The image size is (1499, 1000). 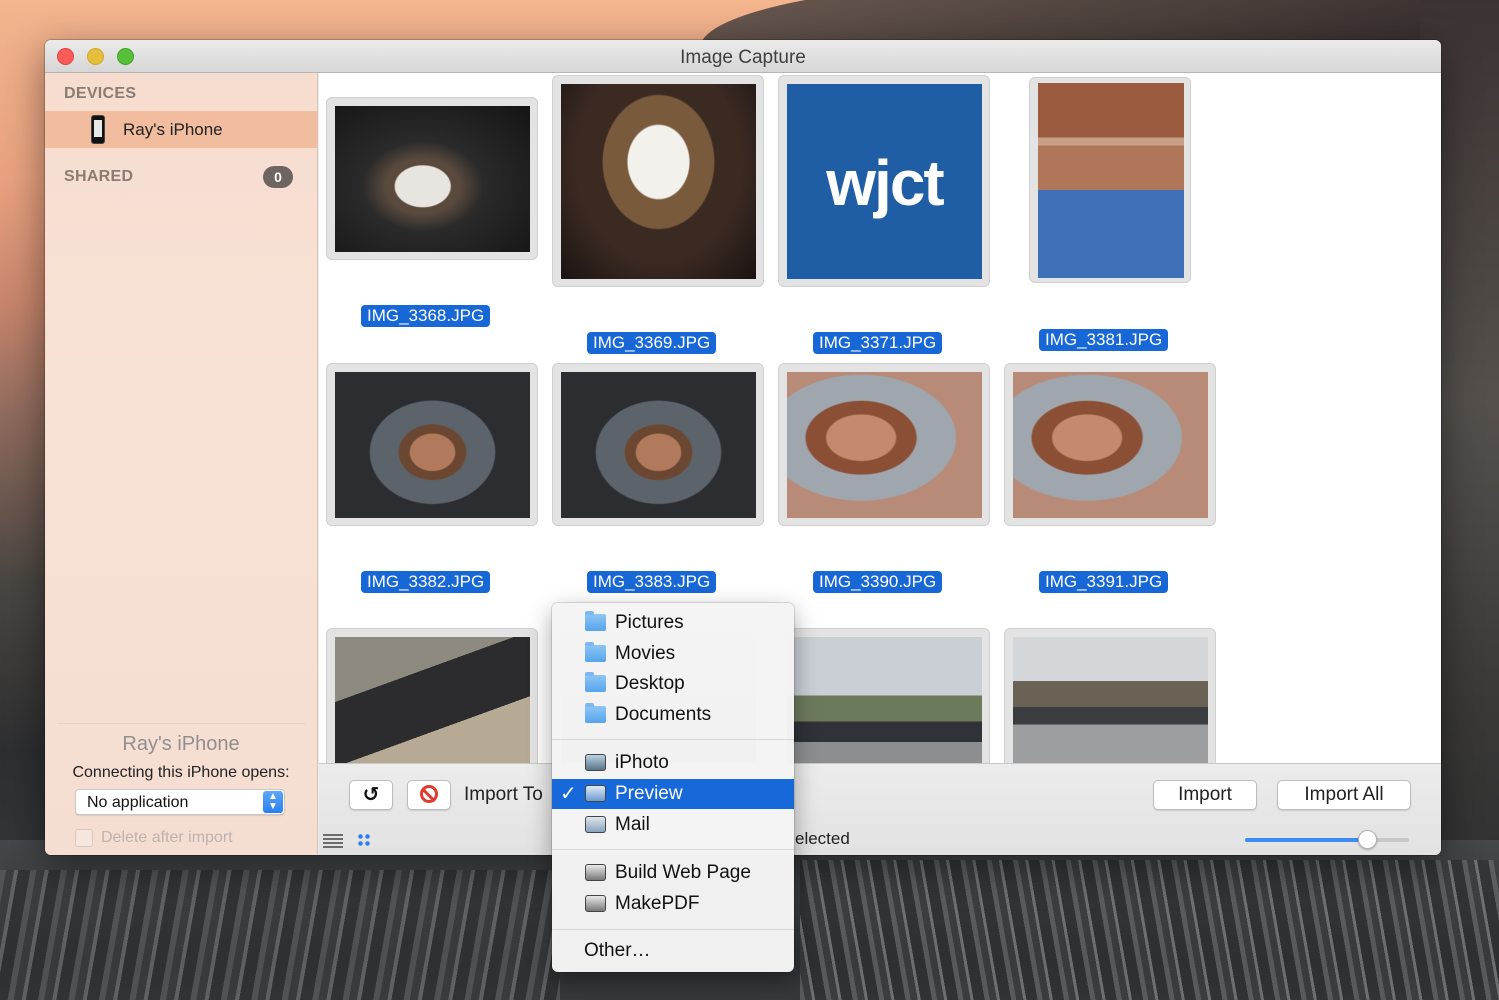 I want to click on movies-folder-icon, so click(x=595, y=652).